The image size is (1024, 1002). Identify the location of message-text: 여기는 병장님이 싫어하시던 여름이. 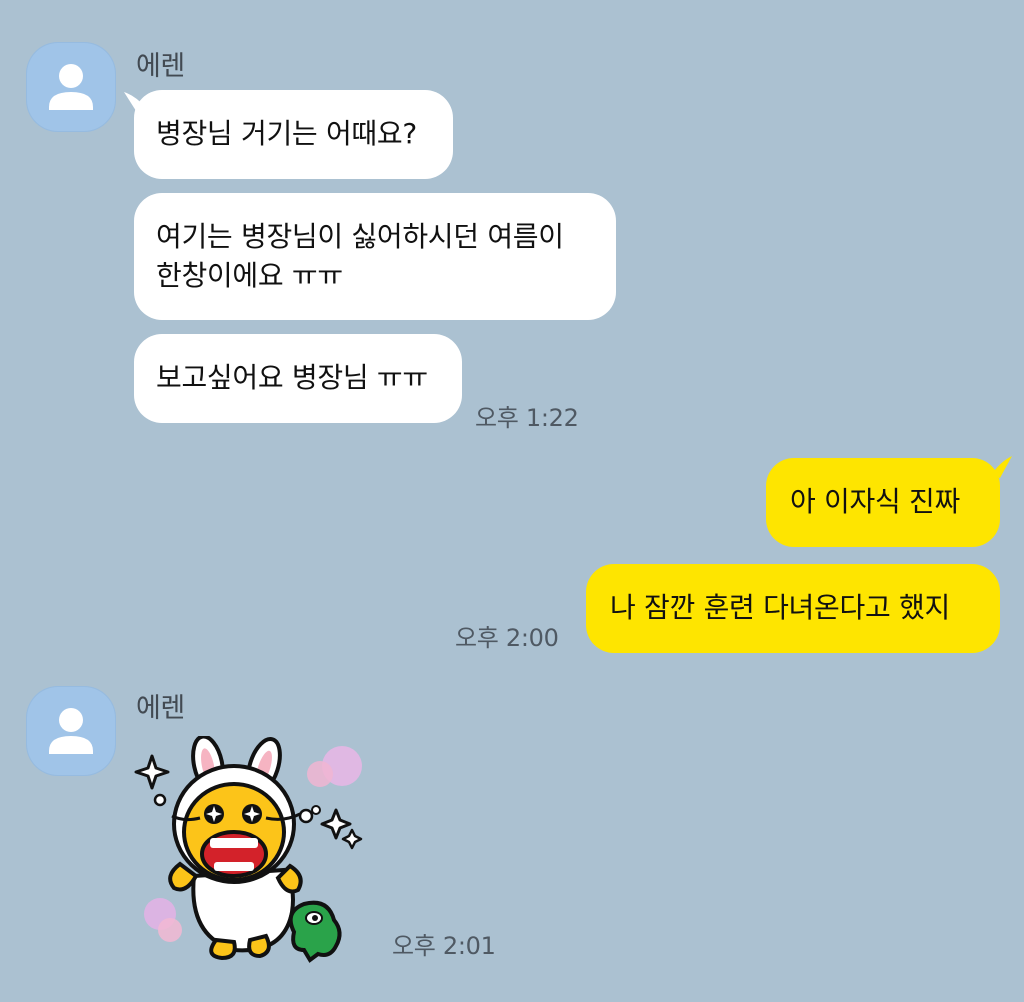
(360, 236).